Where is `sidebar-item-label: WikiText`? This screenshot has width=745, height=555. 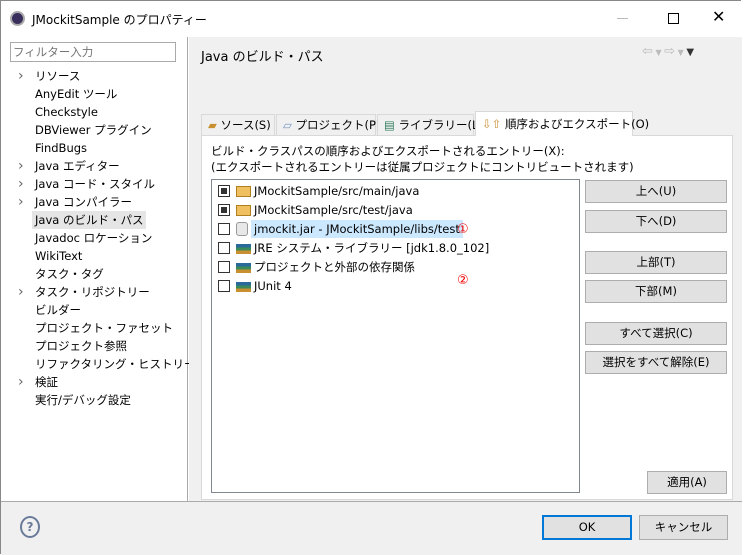 sidebar-item-label: WikiText is located at coordinates (59, 256).